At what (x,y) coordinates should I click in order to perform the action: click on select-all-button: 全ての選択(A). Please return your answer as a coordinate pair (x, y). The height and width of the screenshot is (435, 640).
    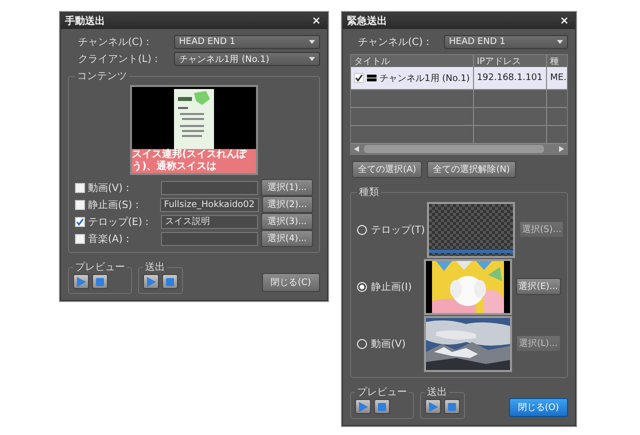
    Looking at the image, I should click on (387, 169).